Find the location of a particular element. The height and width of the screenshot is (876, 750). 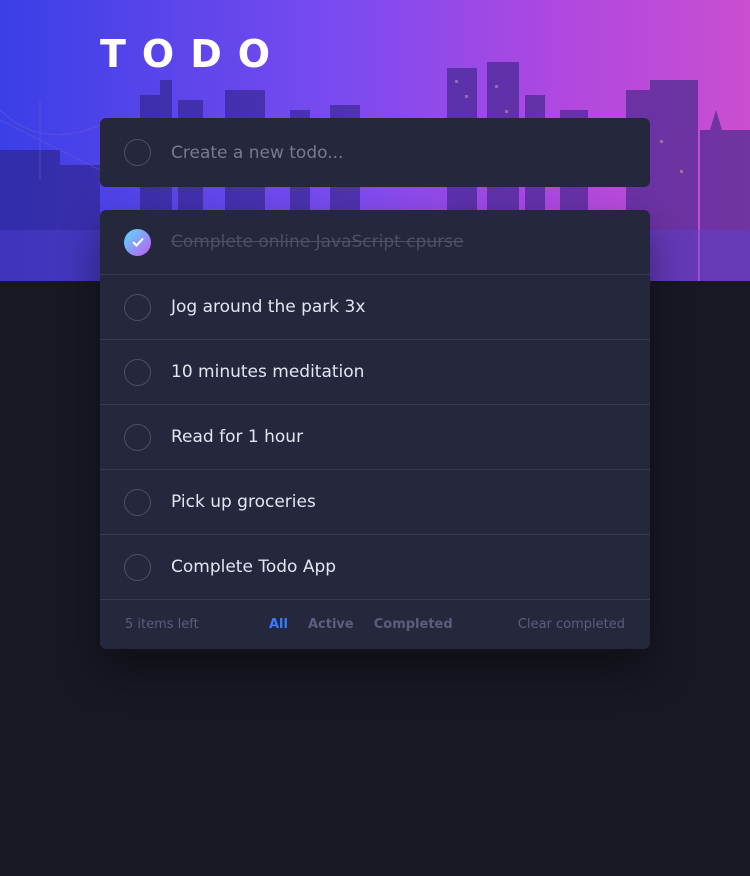

new-todo-check-circle is located at coordinates (137, 152).